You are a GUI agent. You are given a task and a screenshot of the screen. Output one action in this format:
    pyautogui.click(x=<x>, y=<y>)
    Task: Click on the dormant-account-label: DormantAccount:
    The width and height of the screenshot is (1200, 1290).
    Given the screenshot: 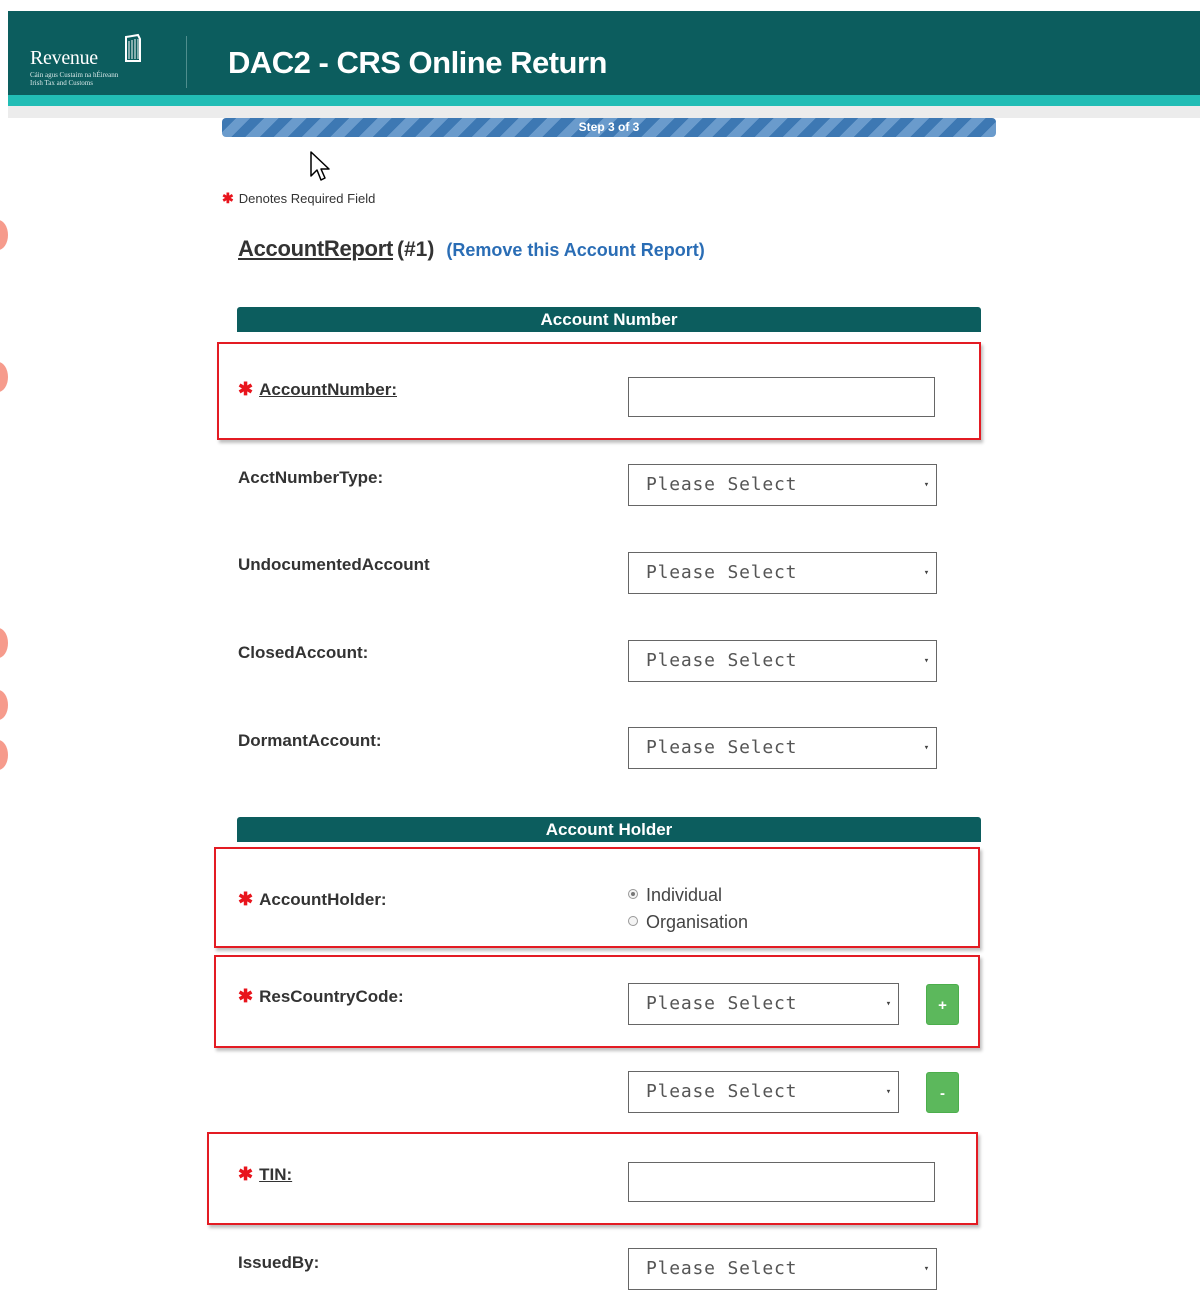 What is the action you would take?
    pyautogui.click(x=310, y=740)
    